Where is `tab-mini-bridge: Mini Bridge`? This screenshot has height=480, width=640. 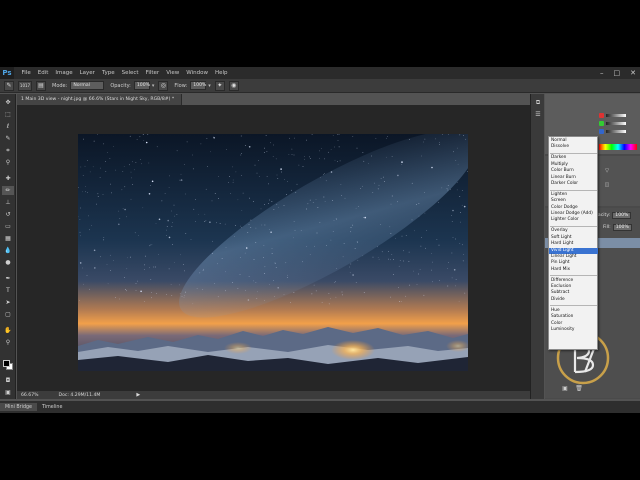 tab-mini-bridge: Mini Bridge is located at coordinates (19, 407).